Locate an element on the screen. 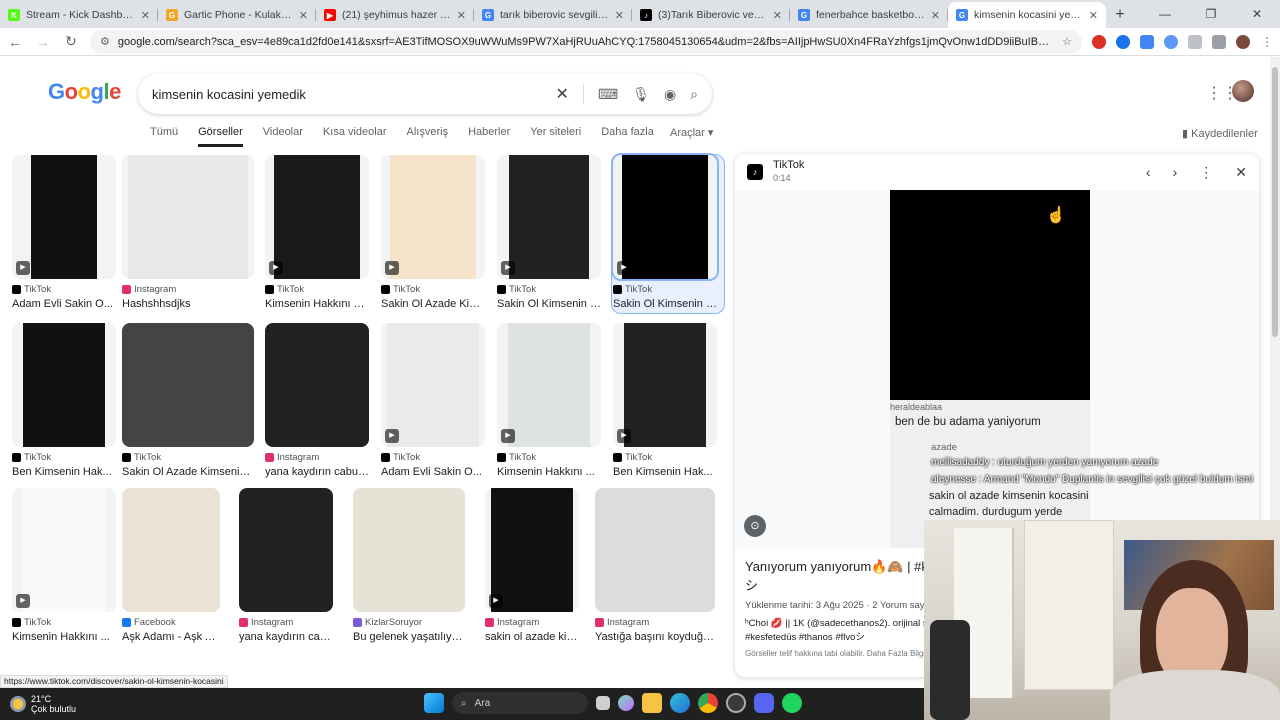  file-explorer-icon is located at coordinates (652, 703).